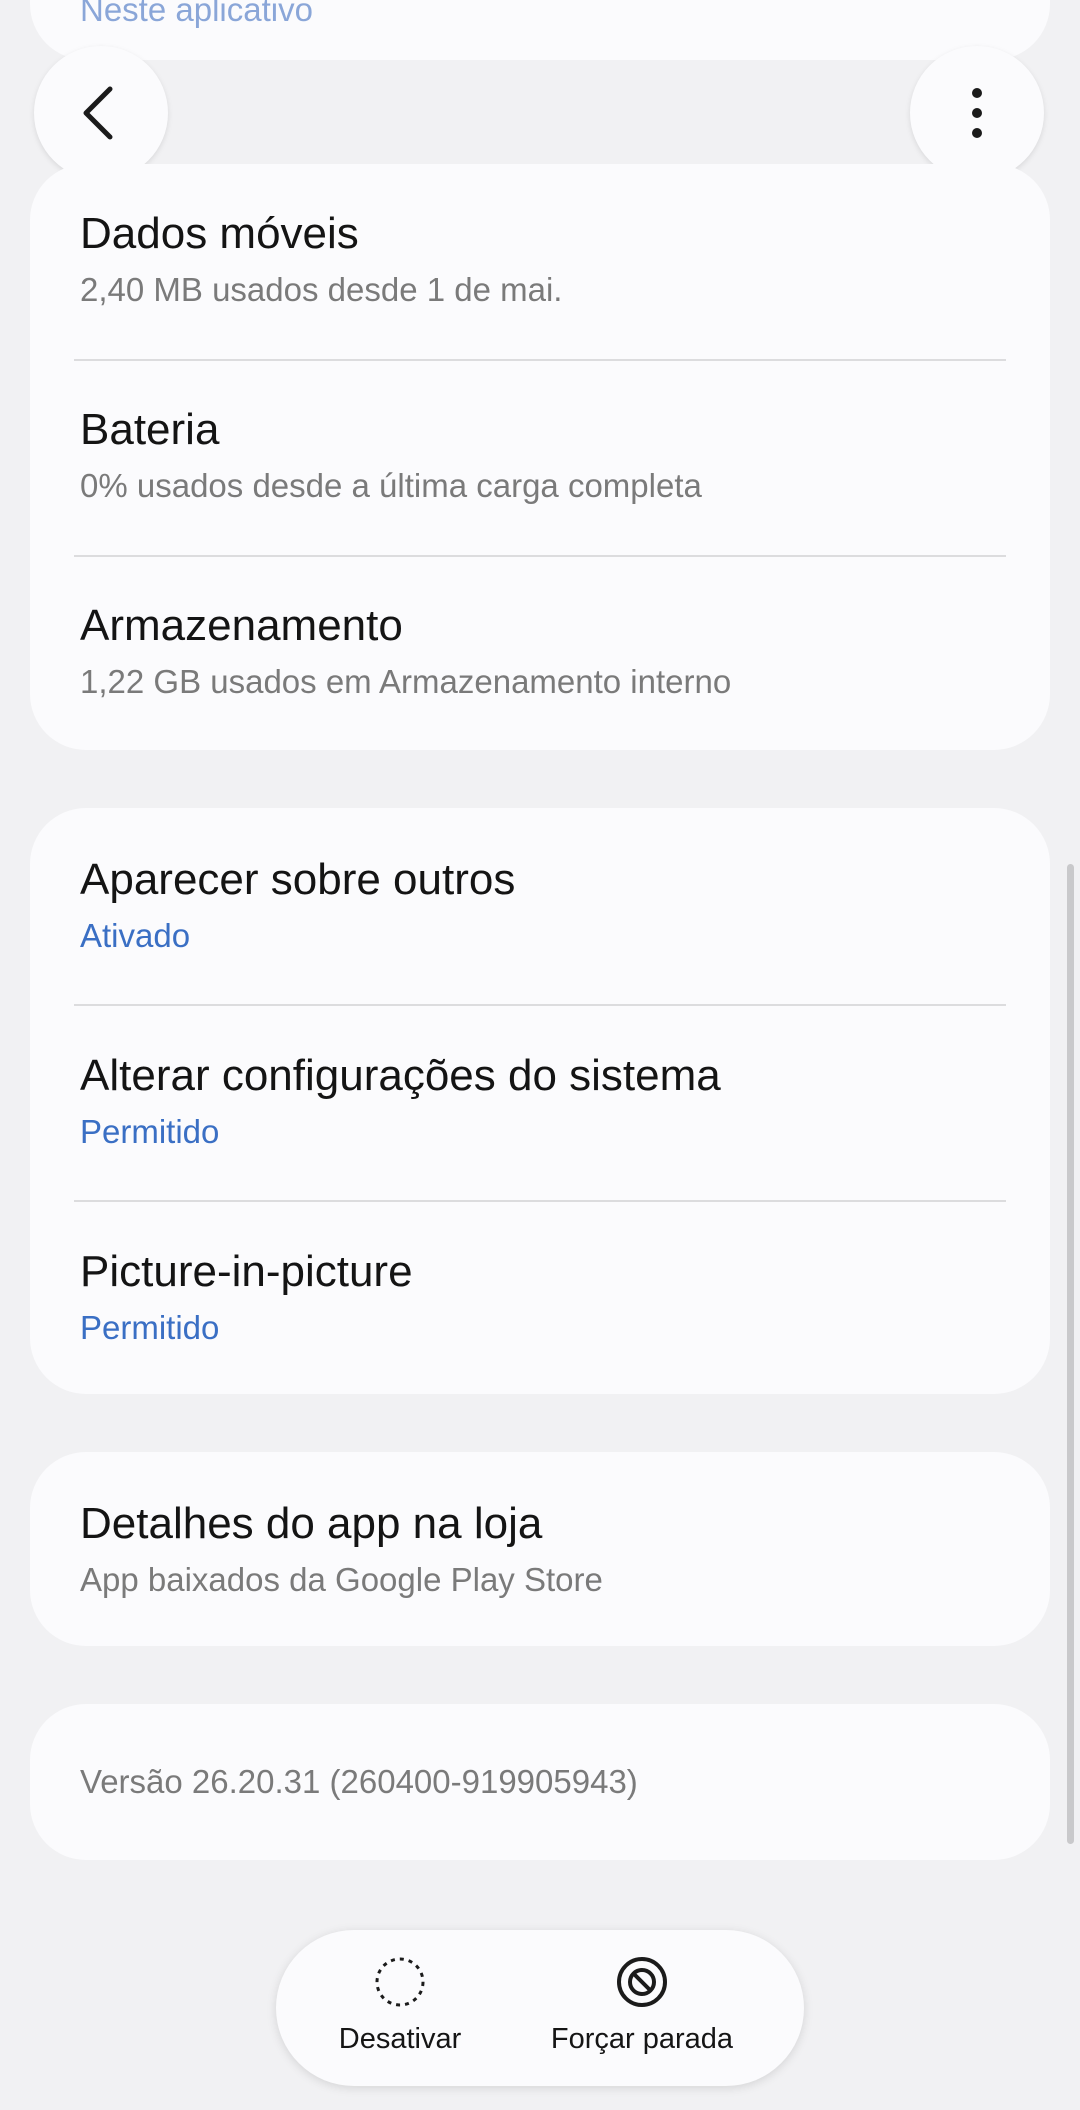 The image size is (1080, 2110). Describe the element at coordinates (98, 113) in the screenshot. I see `chevron-left-icon` at that location.